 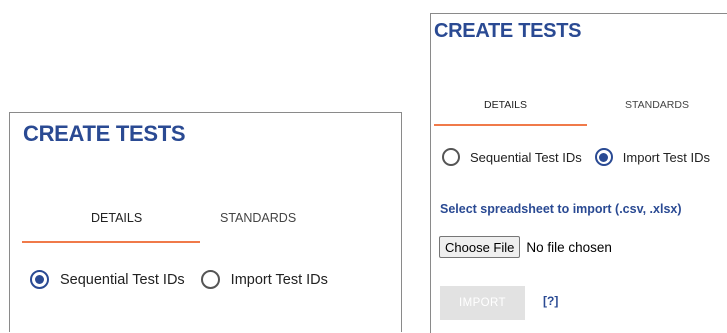 I want to click on import-button: IMPORT, so click(x=482, y=303).